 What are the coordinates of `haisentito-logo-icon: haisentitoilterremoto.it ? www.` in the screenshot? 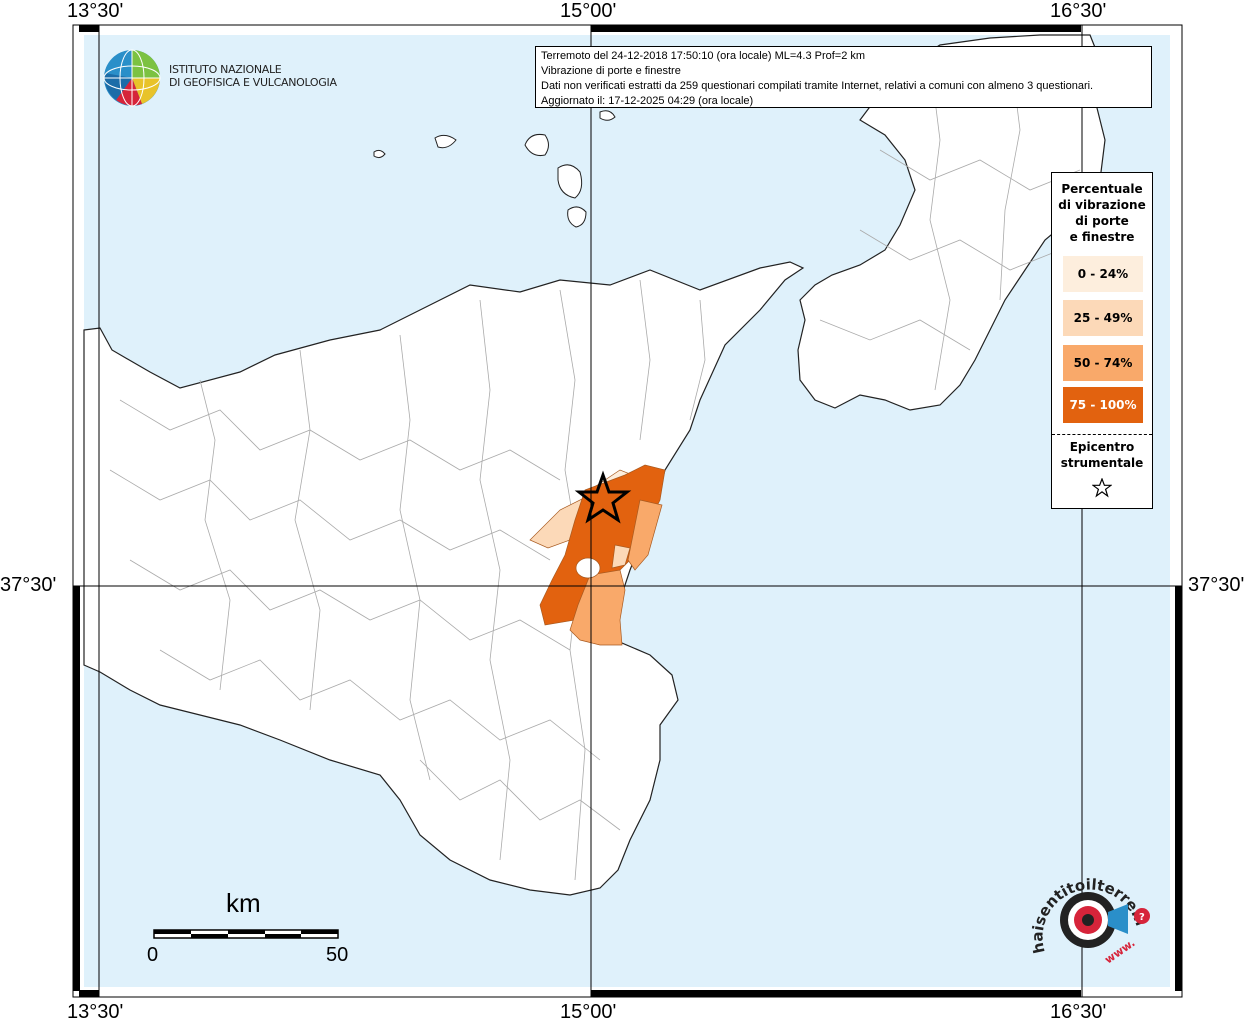 It's located at (1085, 914).